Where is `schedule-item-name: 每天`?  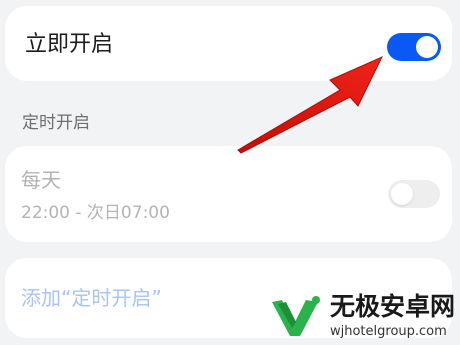 schedule-item-name: 每天 is located at coordinates (41, 180).